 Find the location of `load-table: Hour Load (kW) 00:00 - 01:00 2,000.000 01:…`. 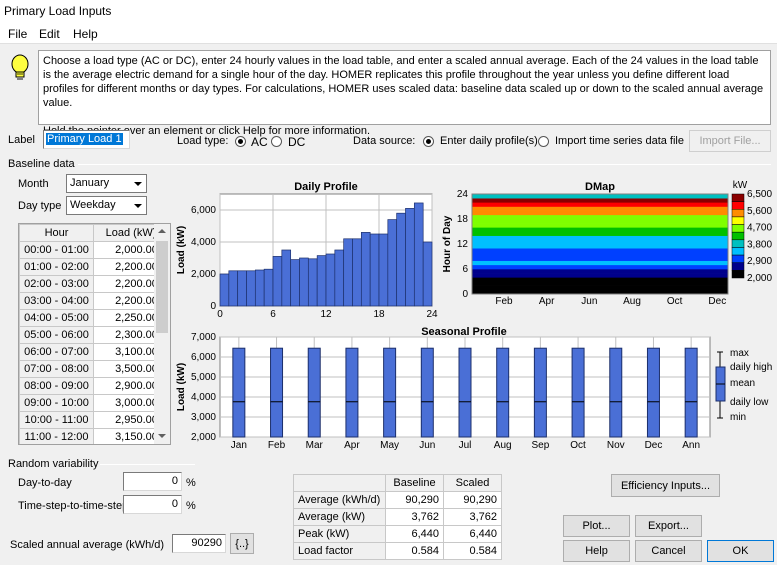

load-table: Hour Load (kW) 00:00 - 01:00 2,000.000 01:… is located at coordinates (94, 334).